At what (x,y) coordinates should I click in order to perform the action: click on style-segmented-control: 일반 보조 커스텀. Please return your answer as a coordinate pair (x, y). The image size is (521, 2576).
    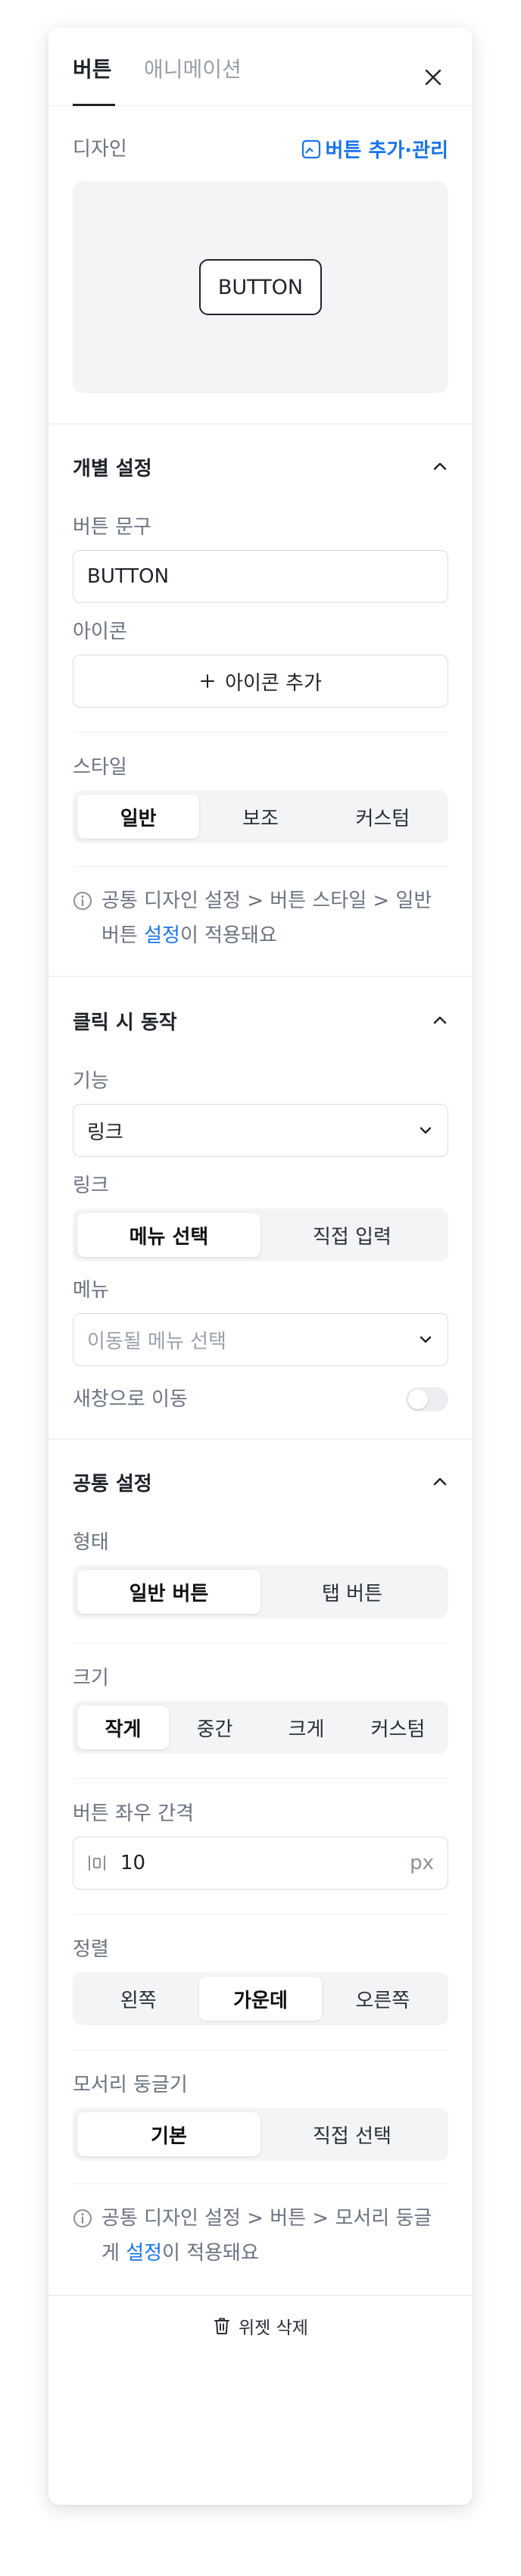
    Looking at the image, I should click on (260, 816).